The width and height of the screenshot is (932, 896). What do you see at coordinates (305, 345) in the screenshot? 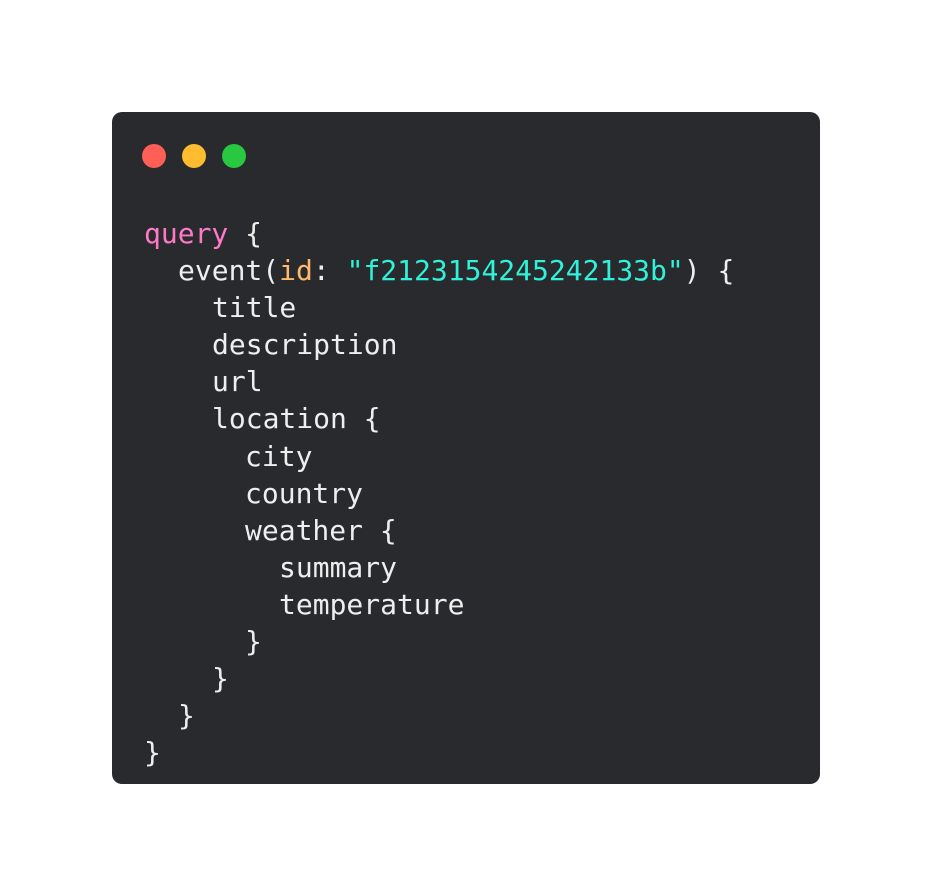
I see `field-description: description` at bounding box center [305, 345].